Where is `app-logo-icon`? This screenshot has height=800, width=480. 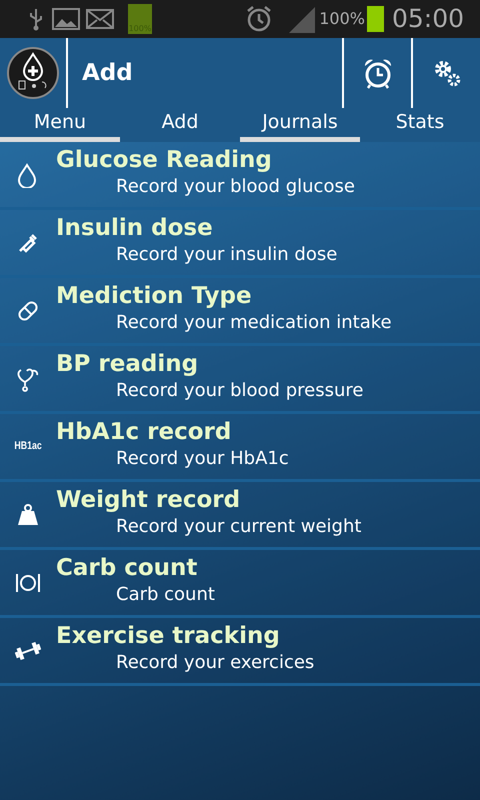
app-logo-icon is located at coordinates (33, 73).